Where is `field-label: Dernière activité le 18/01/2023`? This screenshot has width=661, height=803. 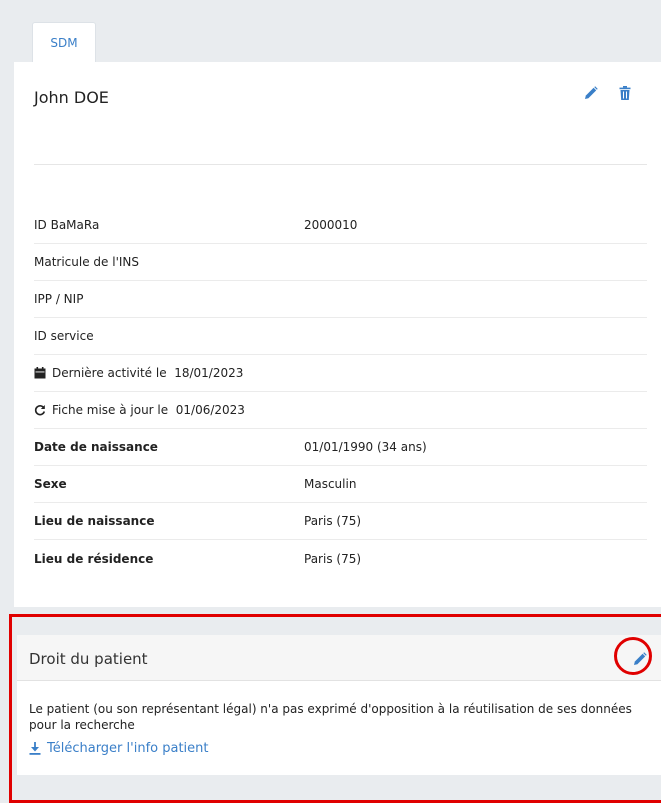 field-label: Dernière activité le 18/01/2023 is located at coordinates (148, 373).